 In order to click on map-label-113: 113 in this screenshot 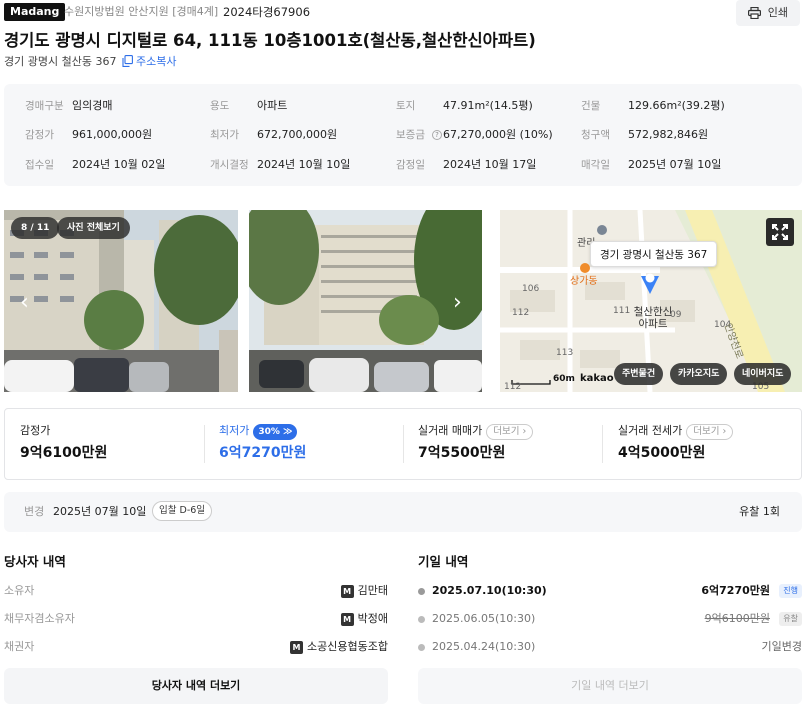, I will do `click(565, 353)`.